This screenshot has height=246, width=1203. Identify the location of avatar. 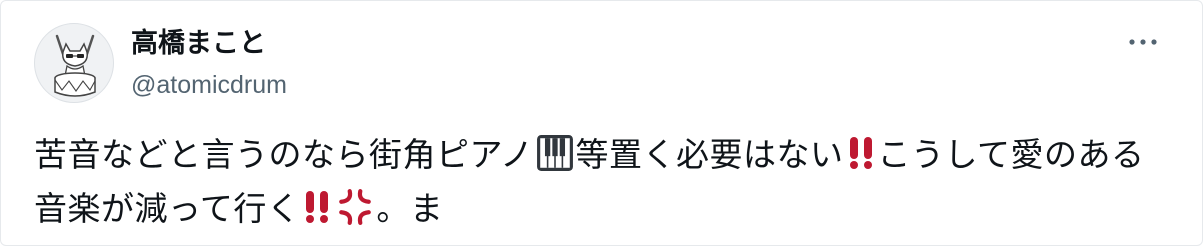
(74, 63).